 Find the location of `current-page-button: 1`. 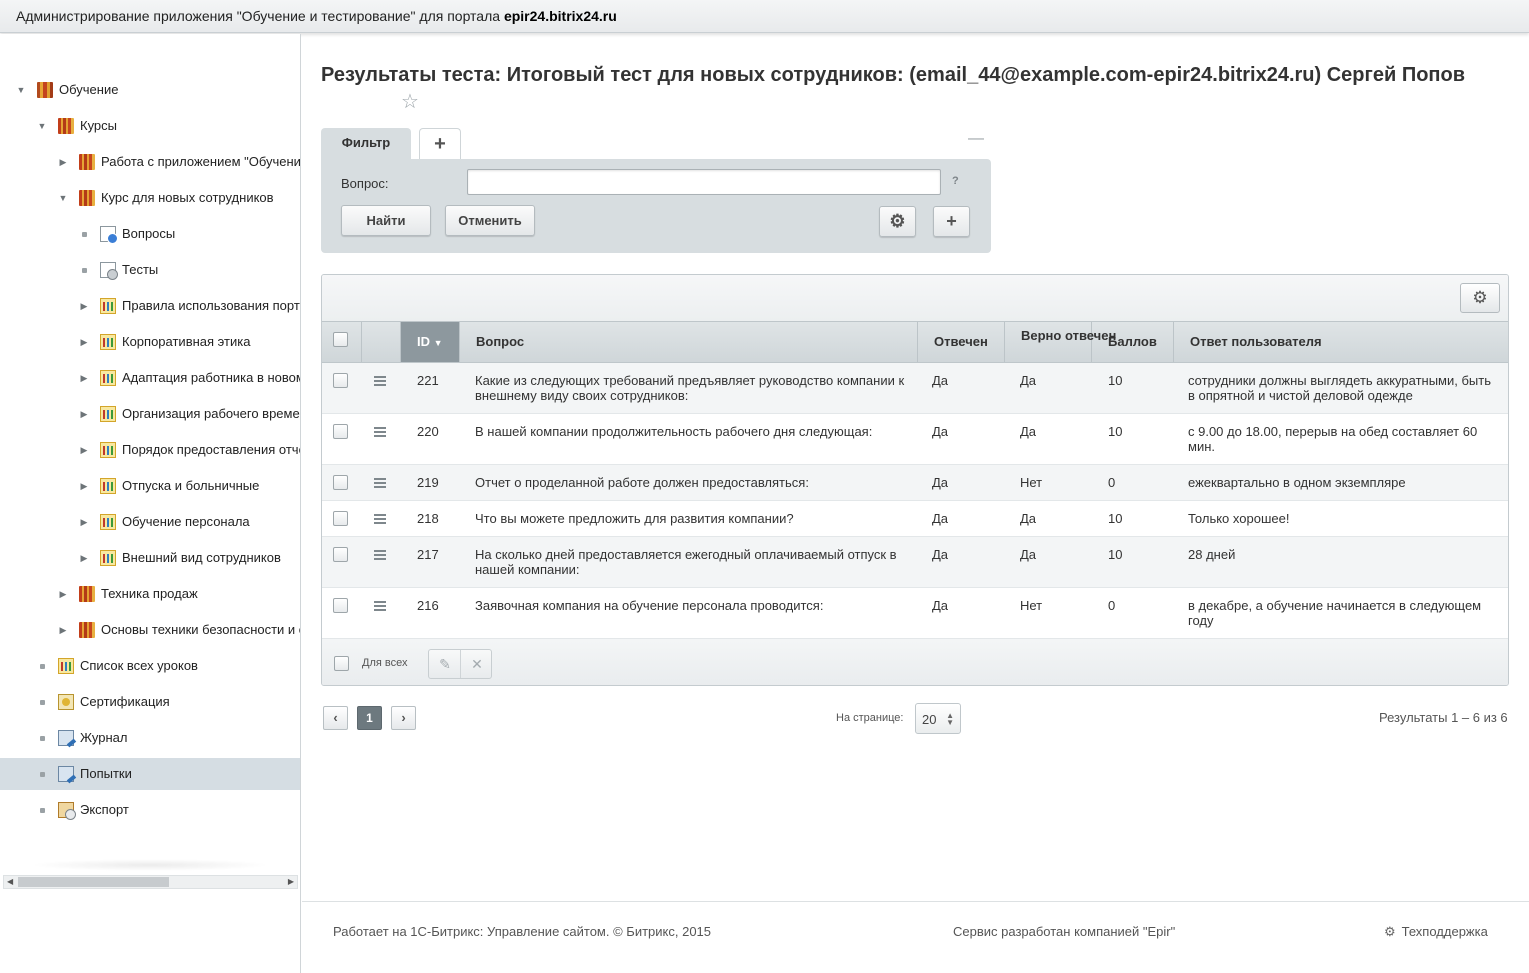

current-page-button: 1 is located at coordinates (369, 718).